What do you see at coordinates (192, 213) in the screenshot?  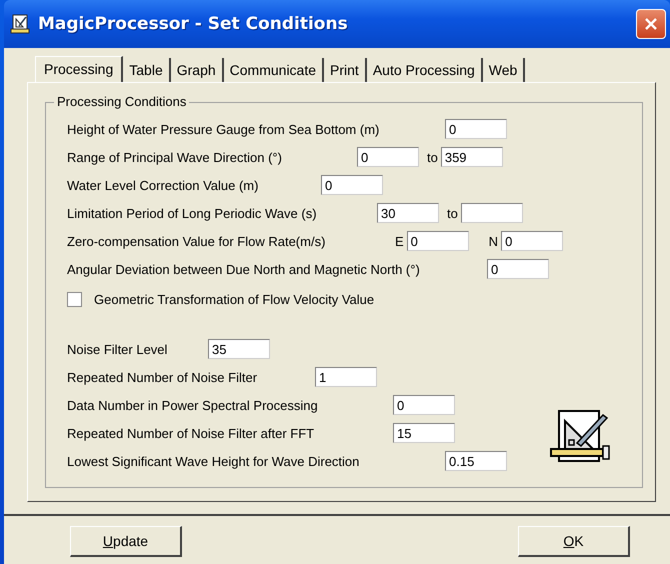 I see `field-label: Limitation Period of Long Periodic Wave (s)` at bounding box center [192, 213].